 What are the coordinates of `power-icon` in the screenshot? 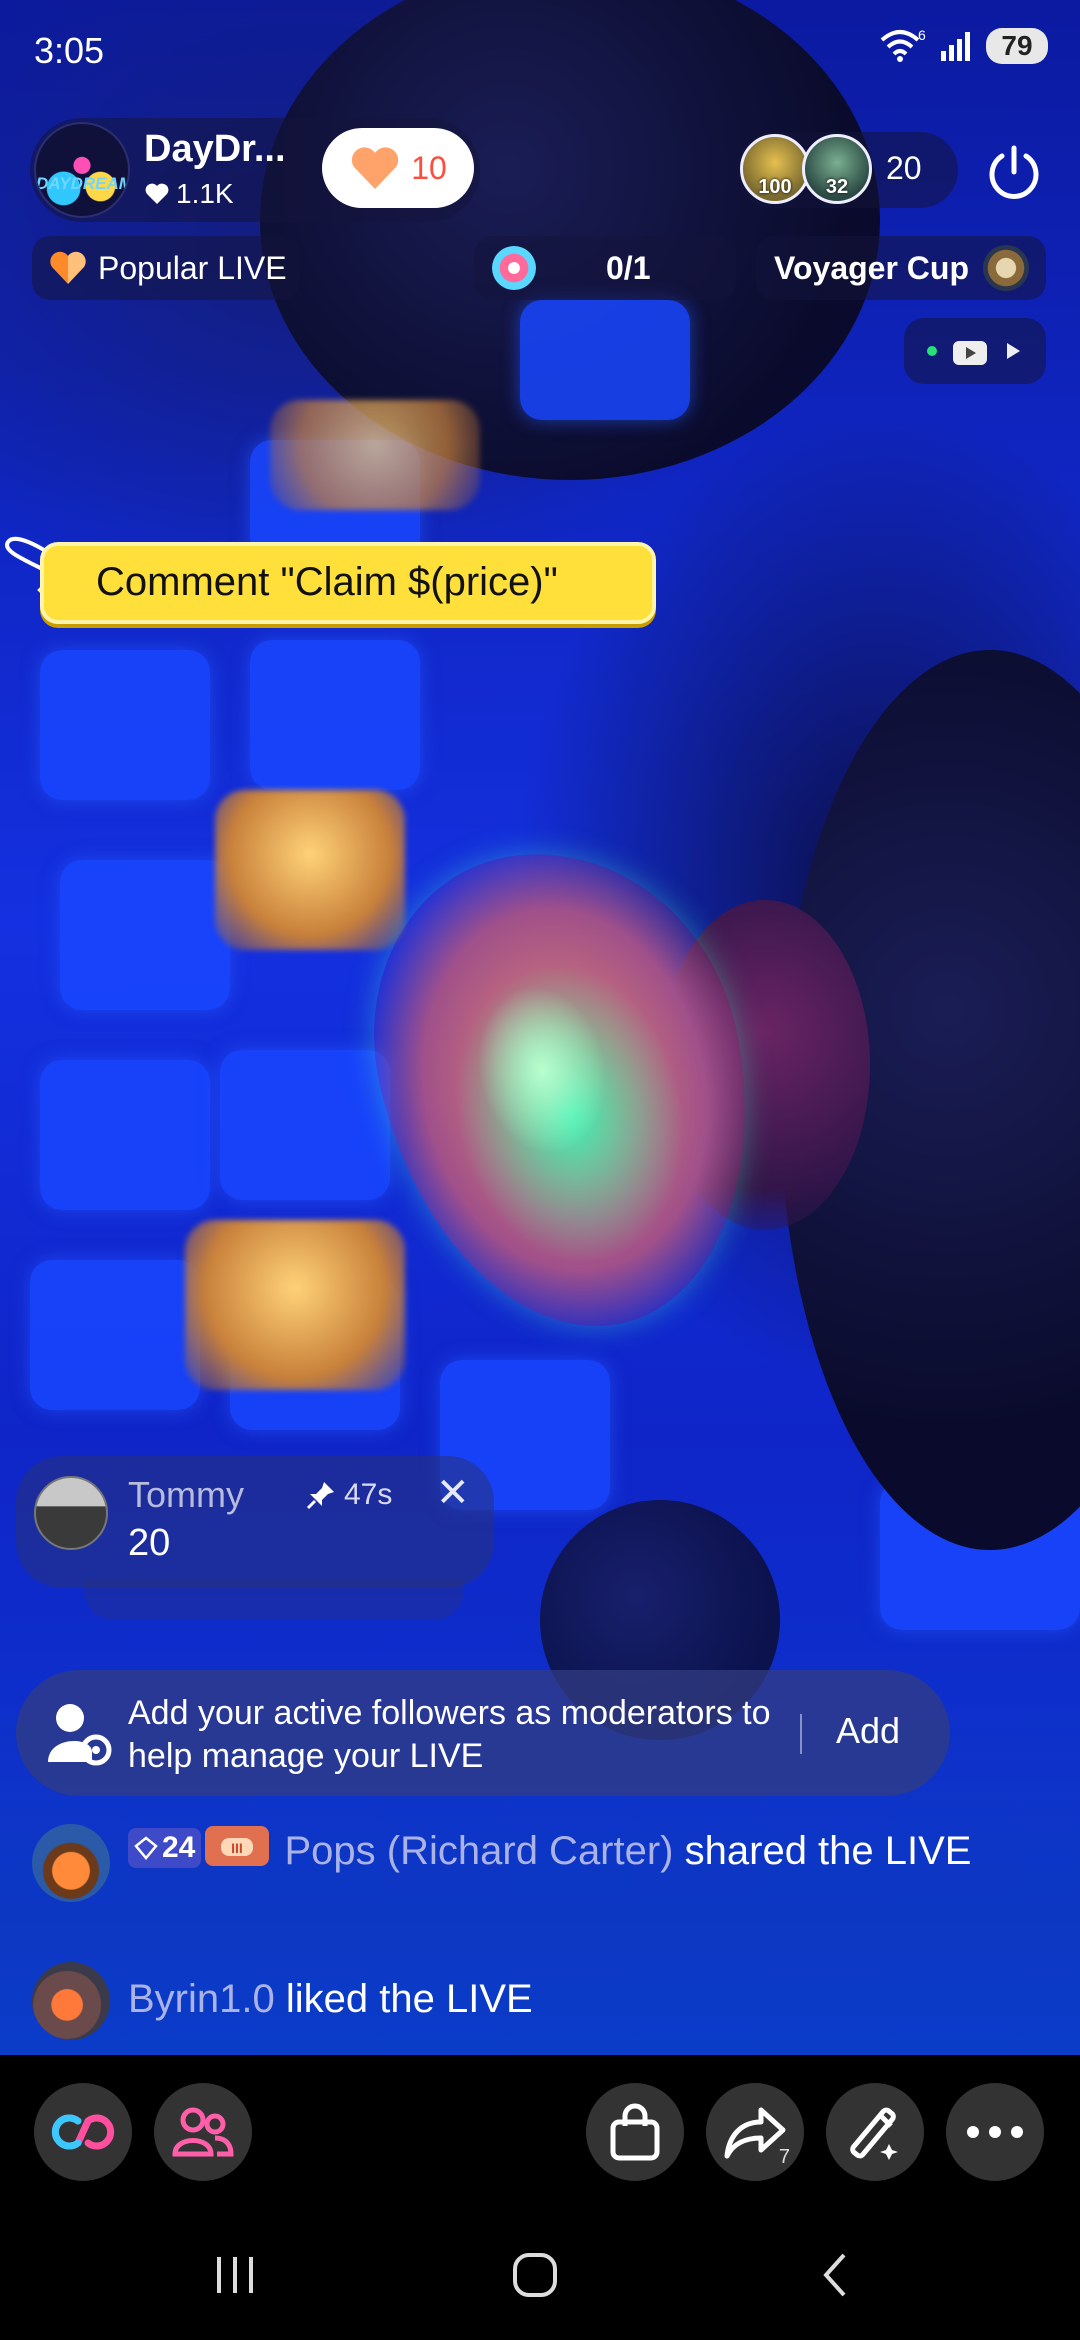 It's located at (1014, 172).